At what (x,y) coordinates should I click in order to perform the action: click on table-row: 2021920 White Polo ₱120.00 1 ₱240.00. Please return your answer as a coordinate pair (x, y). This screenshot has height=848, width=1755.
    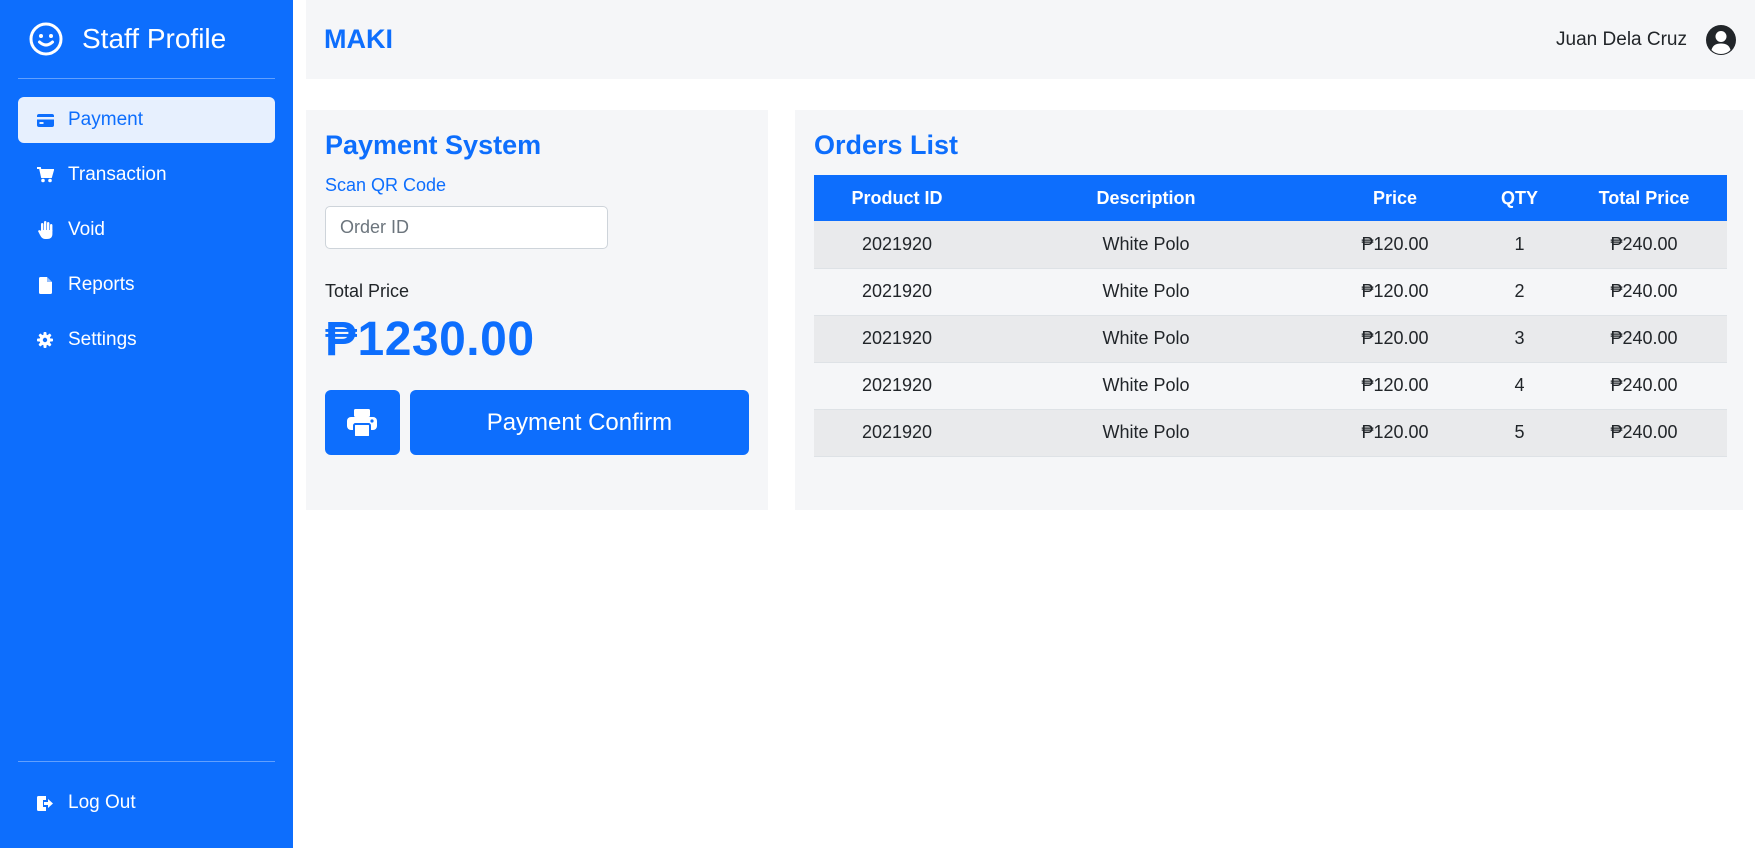
    Looking at the image, I should click on (1270, 245).